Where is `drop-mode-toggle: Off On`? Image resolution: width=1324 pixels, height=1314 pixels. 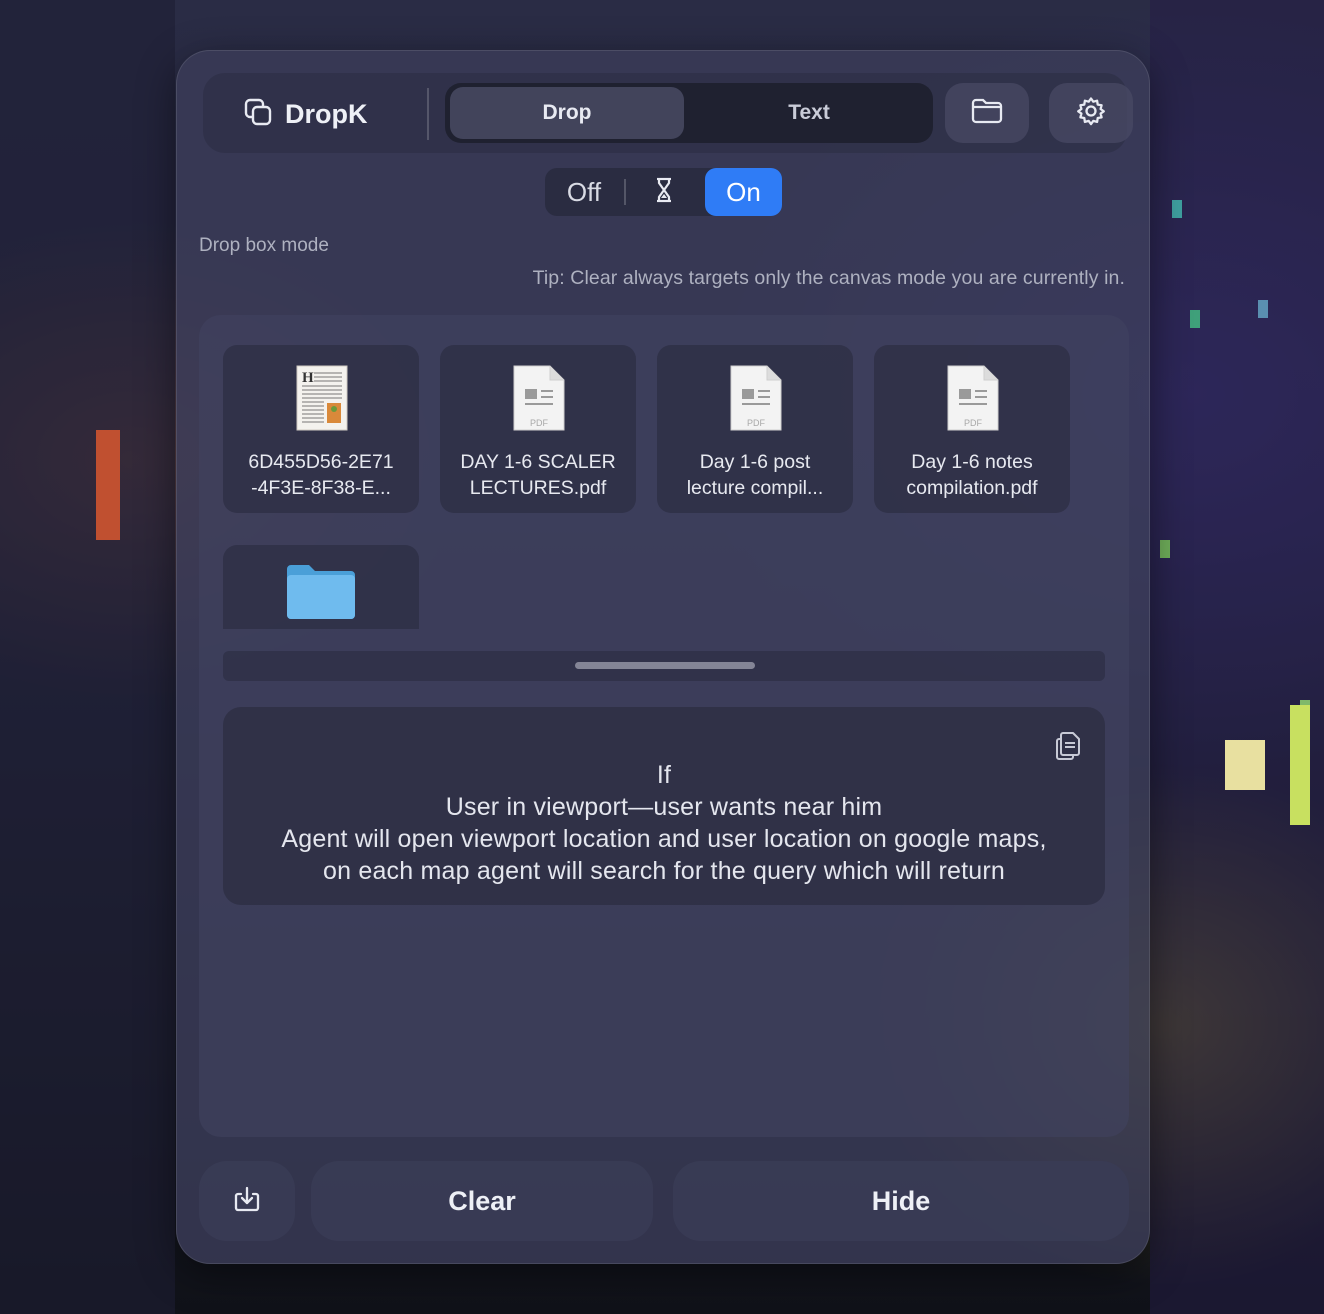
drop-mode-toggle: Off On is located at coordinates (663, 192).